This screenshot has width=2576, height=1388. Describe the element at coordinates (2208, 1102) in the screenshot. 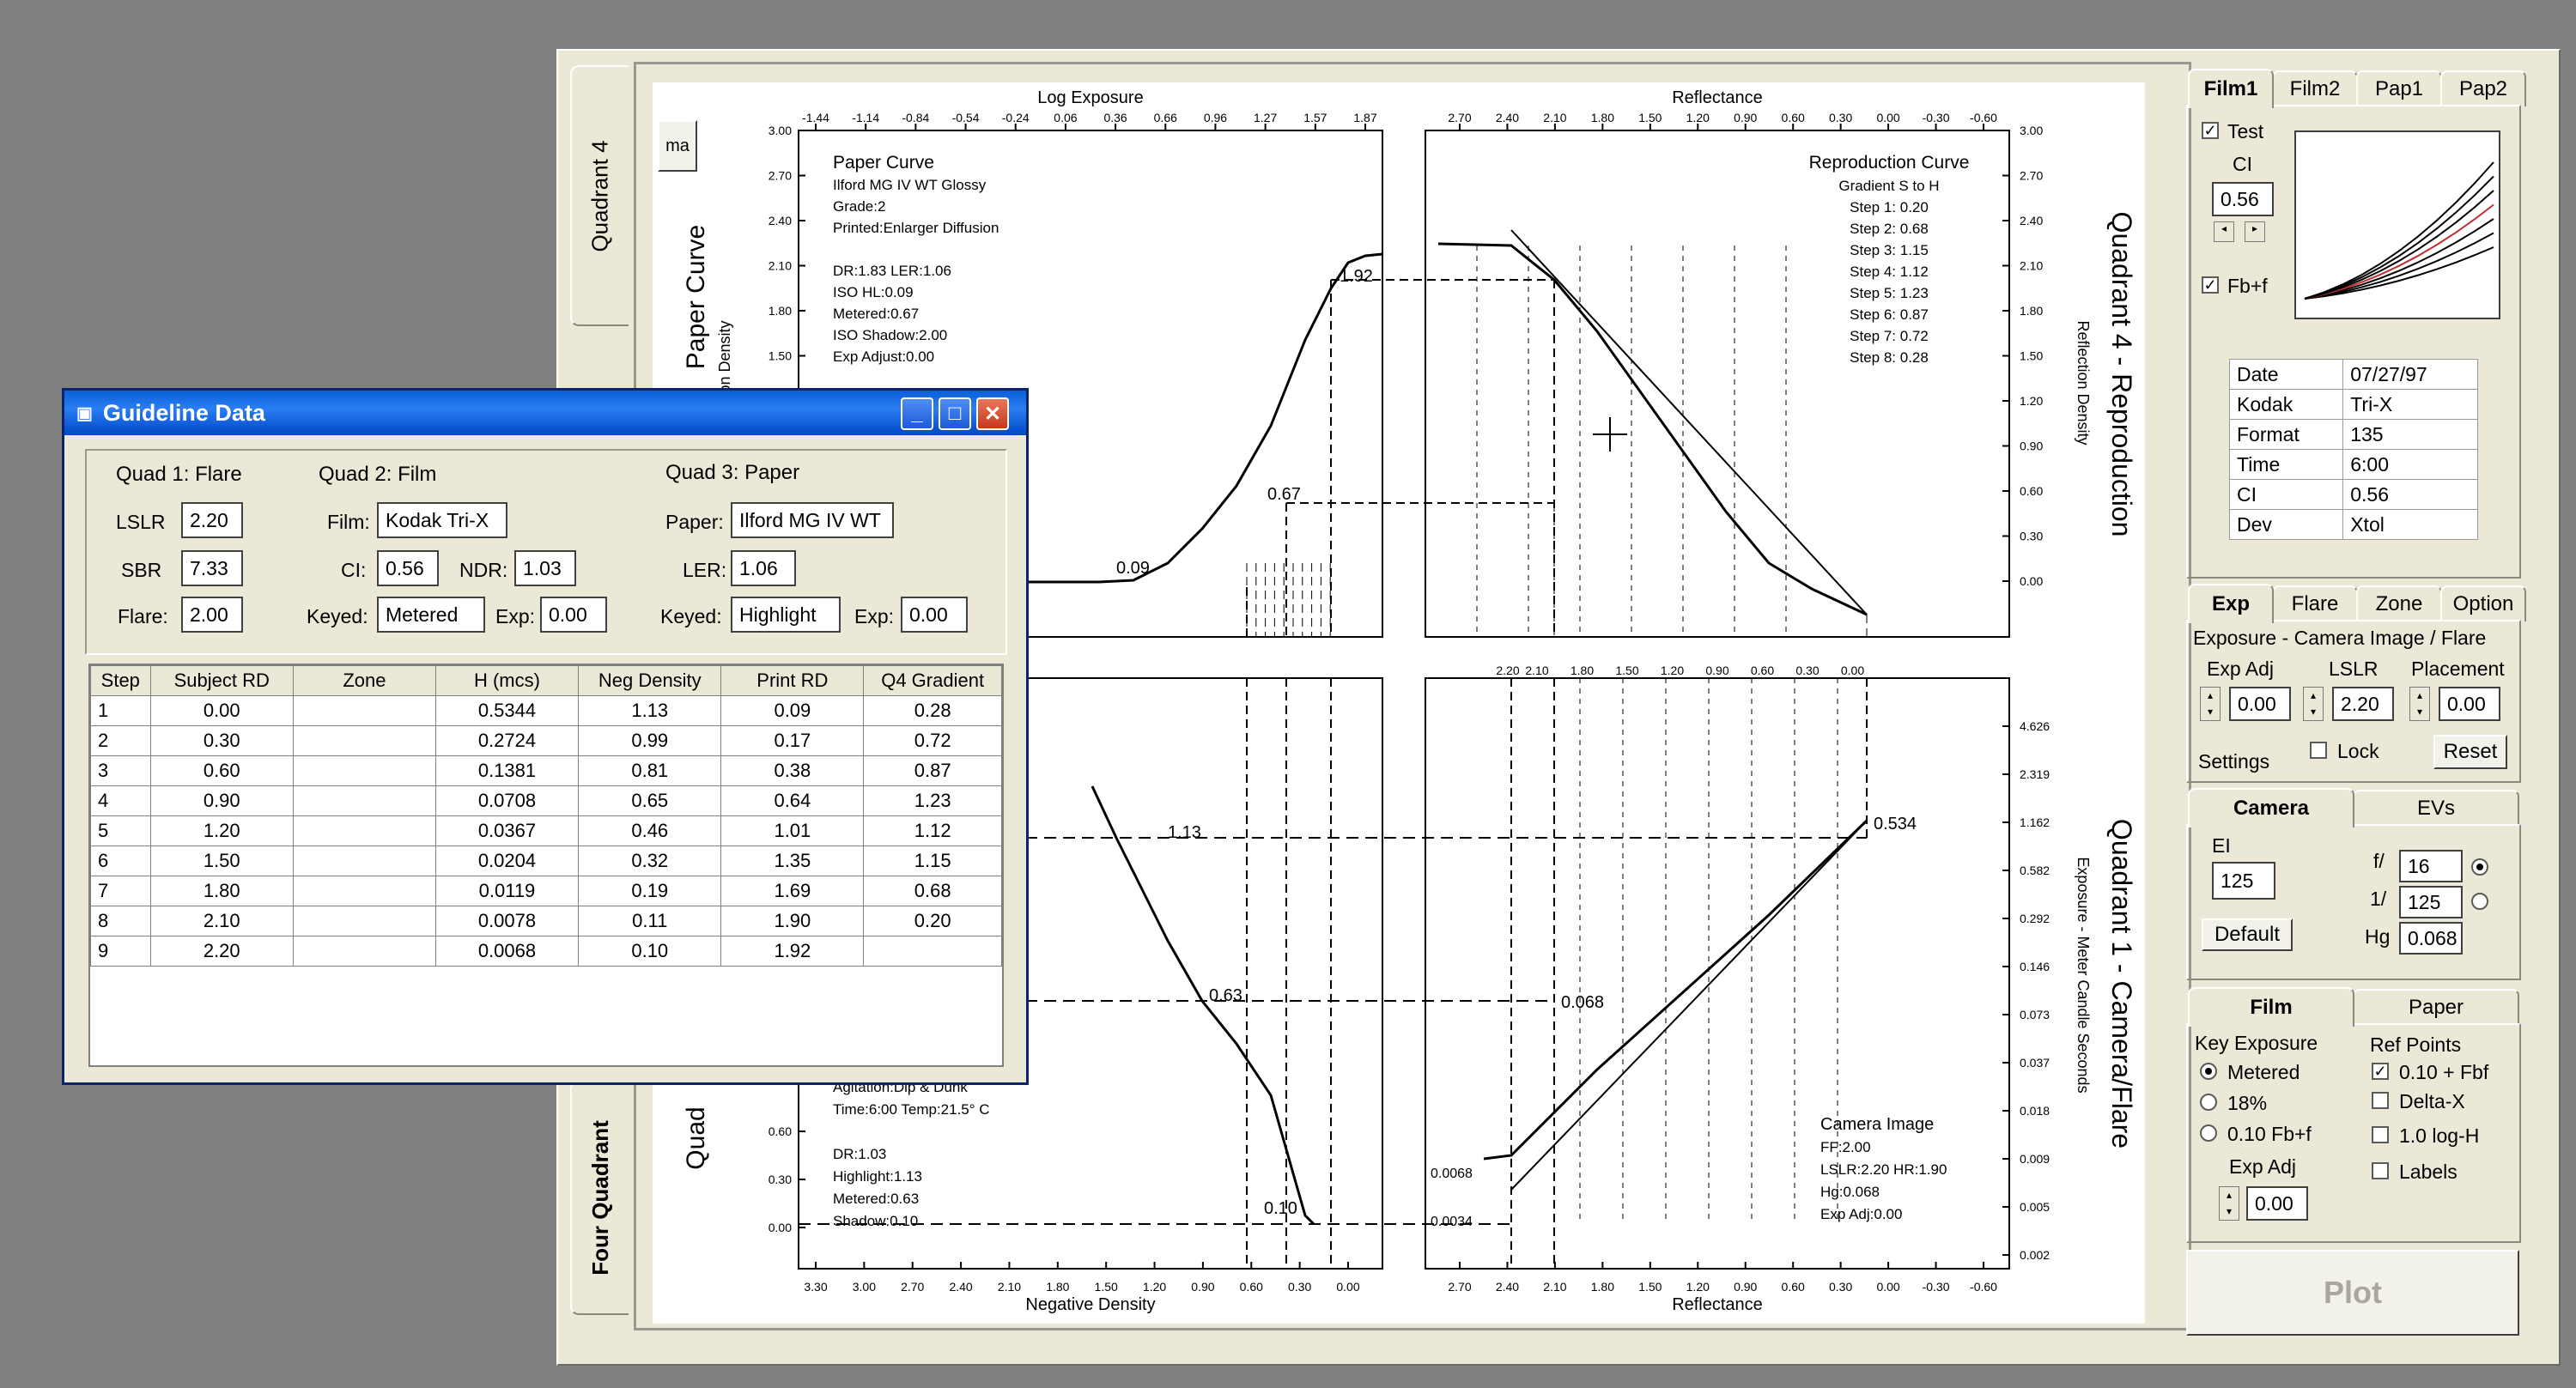

I see `18-percent-radio` at that location.